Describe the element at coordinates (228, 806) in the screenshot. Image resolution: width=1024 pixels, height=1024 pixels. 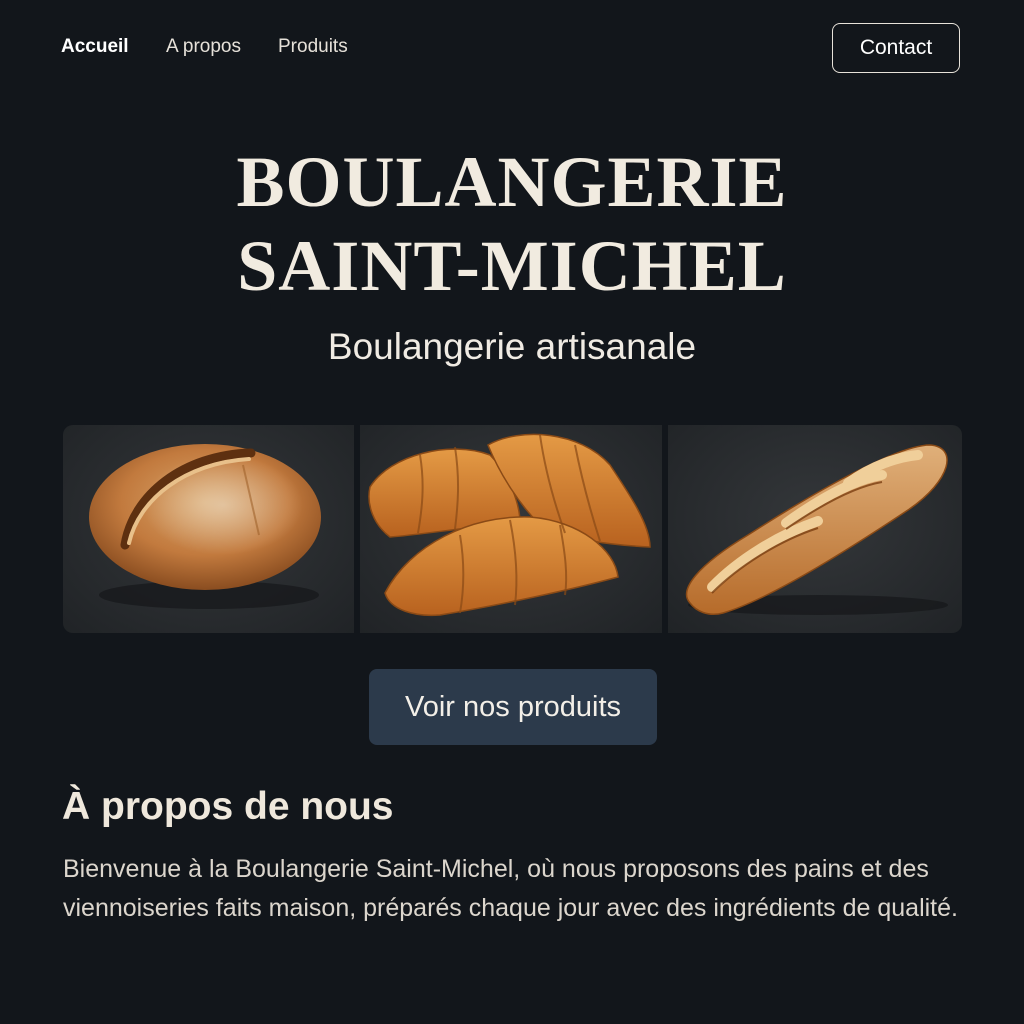
I see `about-section-title: À propos de nous` at that location.